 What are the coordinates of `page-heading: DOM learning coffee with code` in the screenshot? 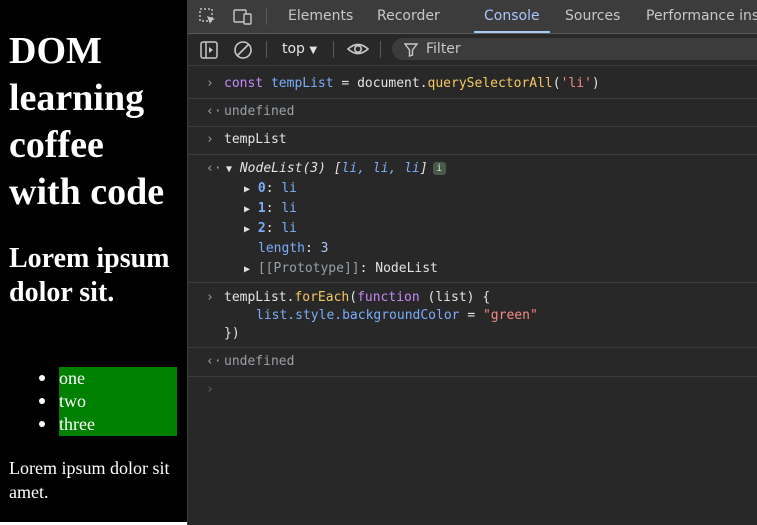 It's located at (87, 121).